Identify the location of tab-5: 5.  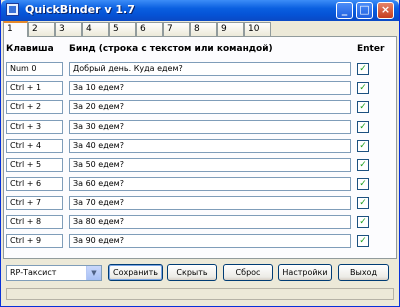
(122, 29).